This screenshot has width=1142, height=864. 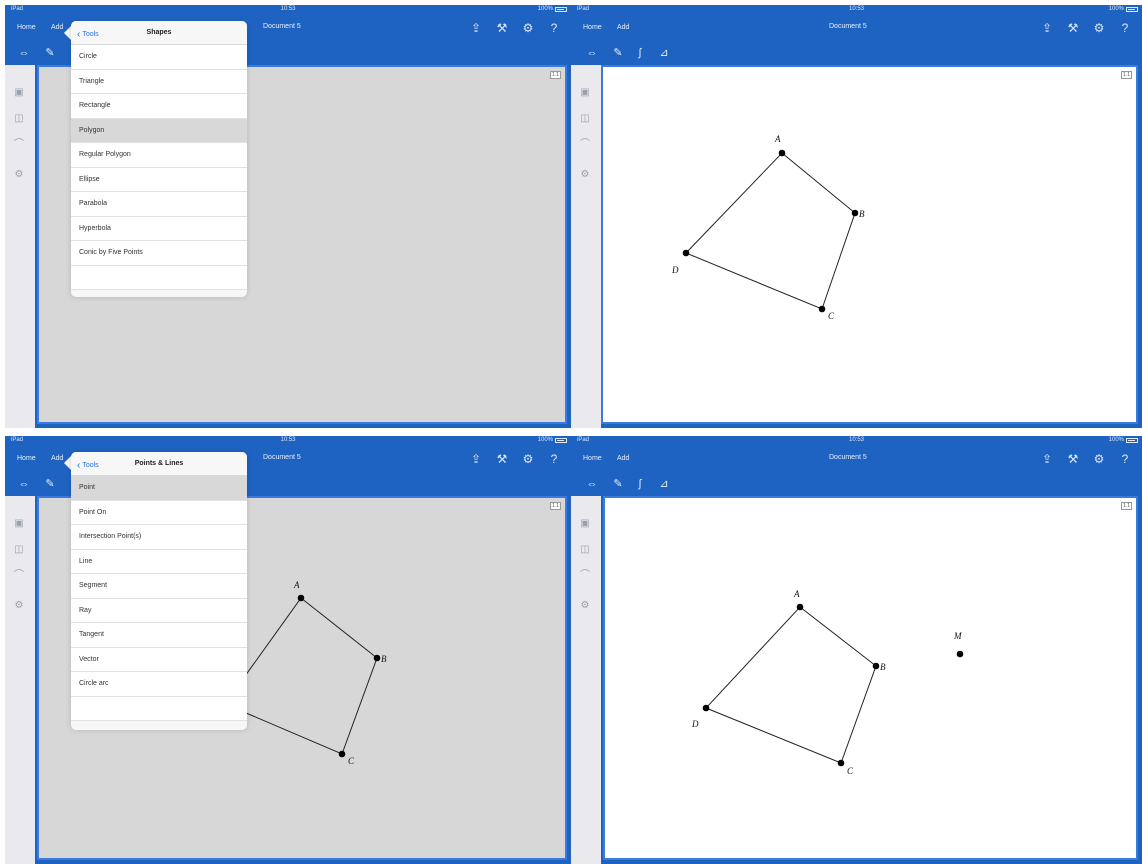 What do you see at coordinates (159, 106) in the screenshot?
I see `menu-item-rectangle: Rectangle` at bounding box center [159, 106].